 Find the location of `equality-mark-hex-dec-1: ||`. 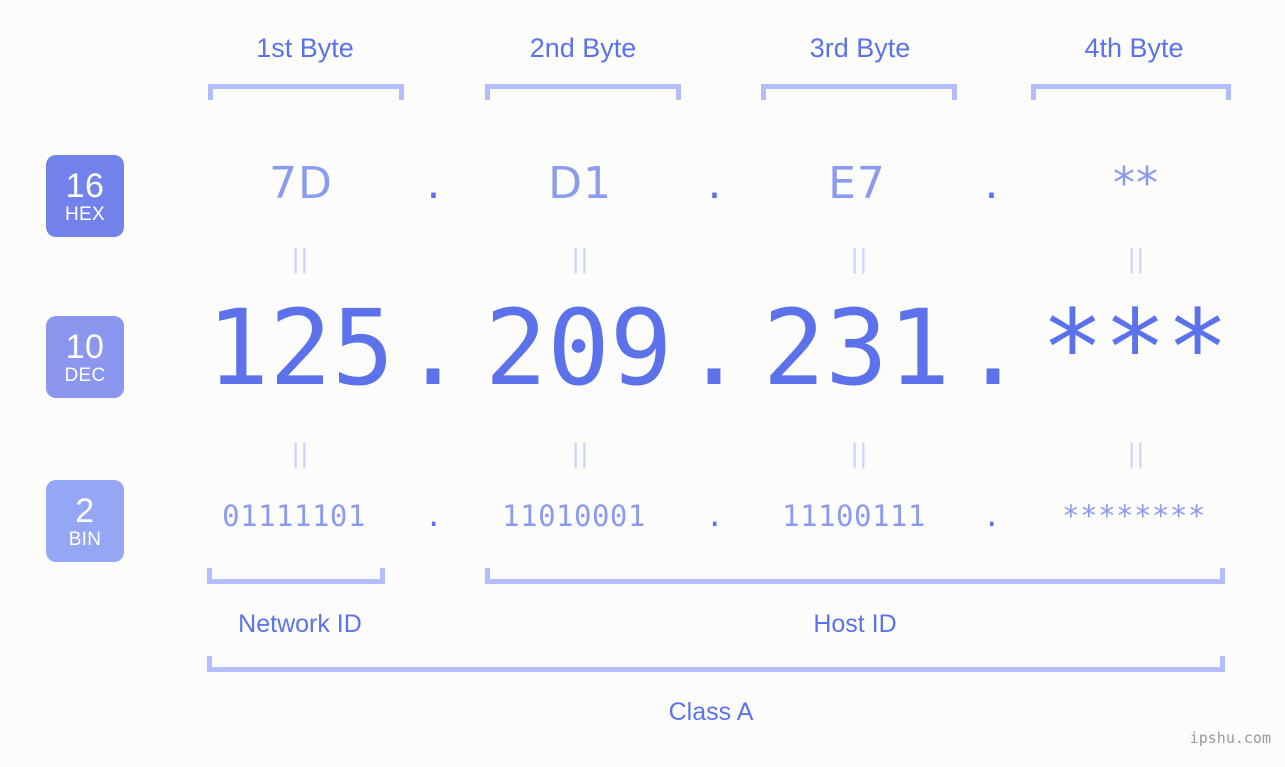

equality-mark-hex-dec-1: || is located at coordinates (300, 259).